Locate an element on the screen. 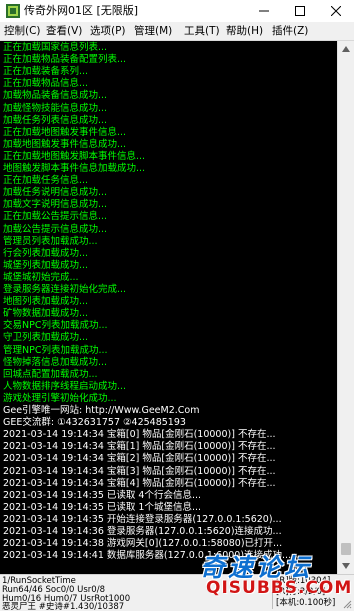  status-divider is located at coordinates (272, 593).